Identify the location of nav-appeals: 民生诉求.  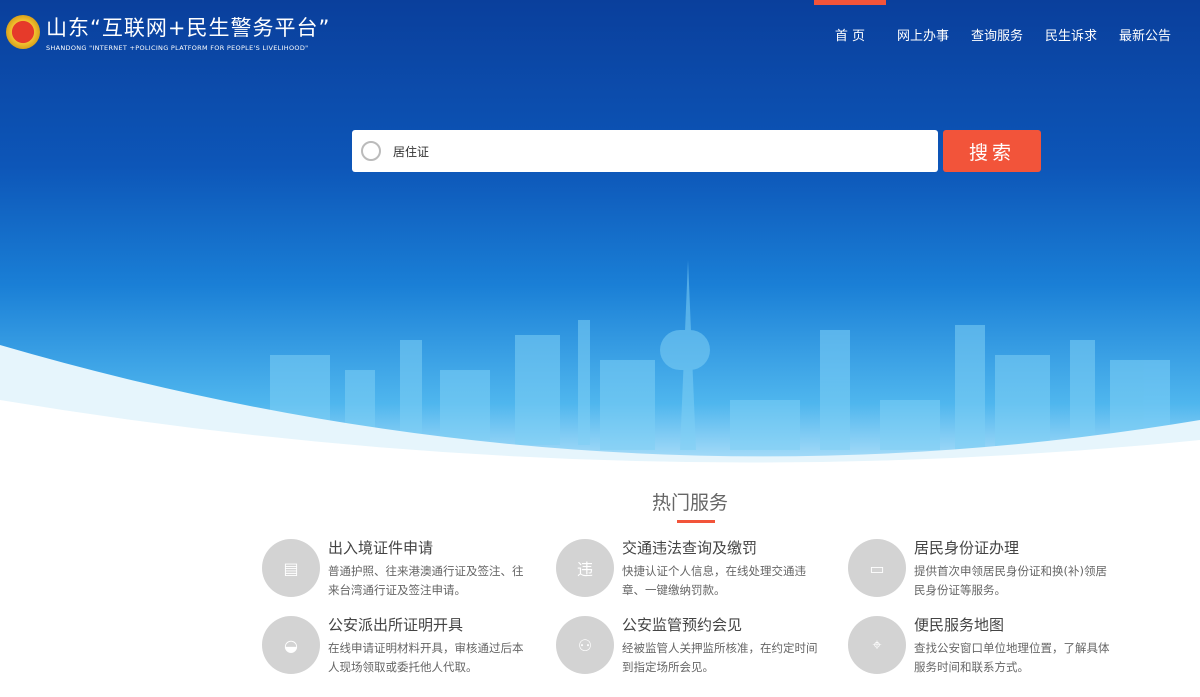
(1071, 30).